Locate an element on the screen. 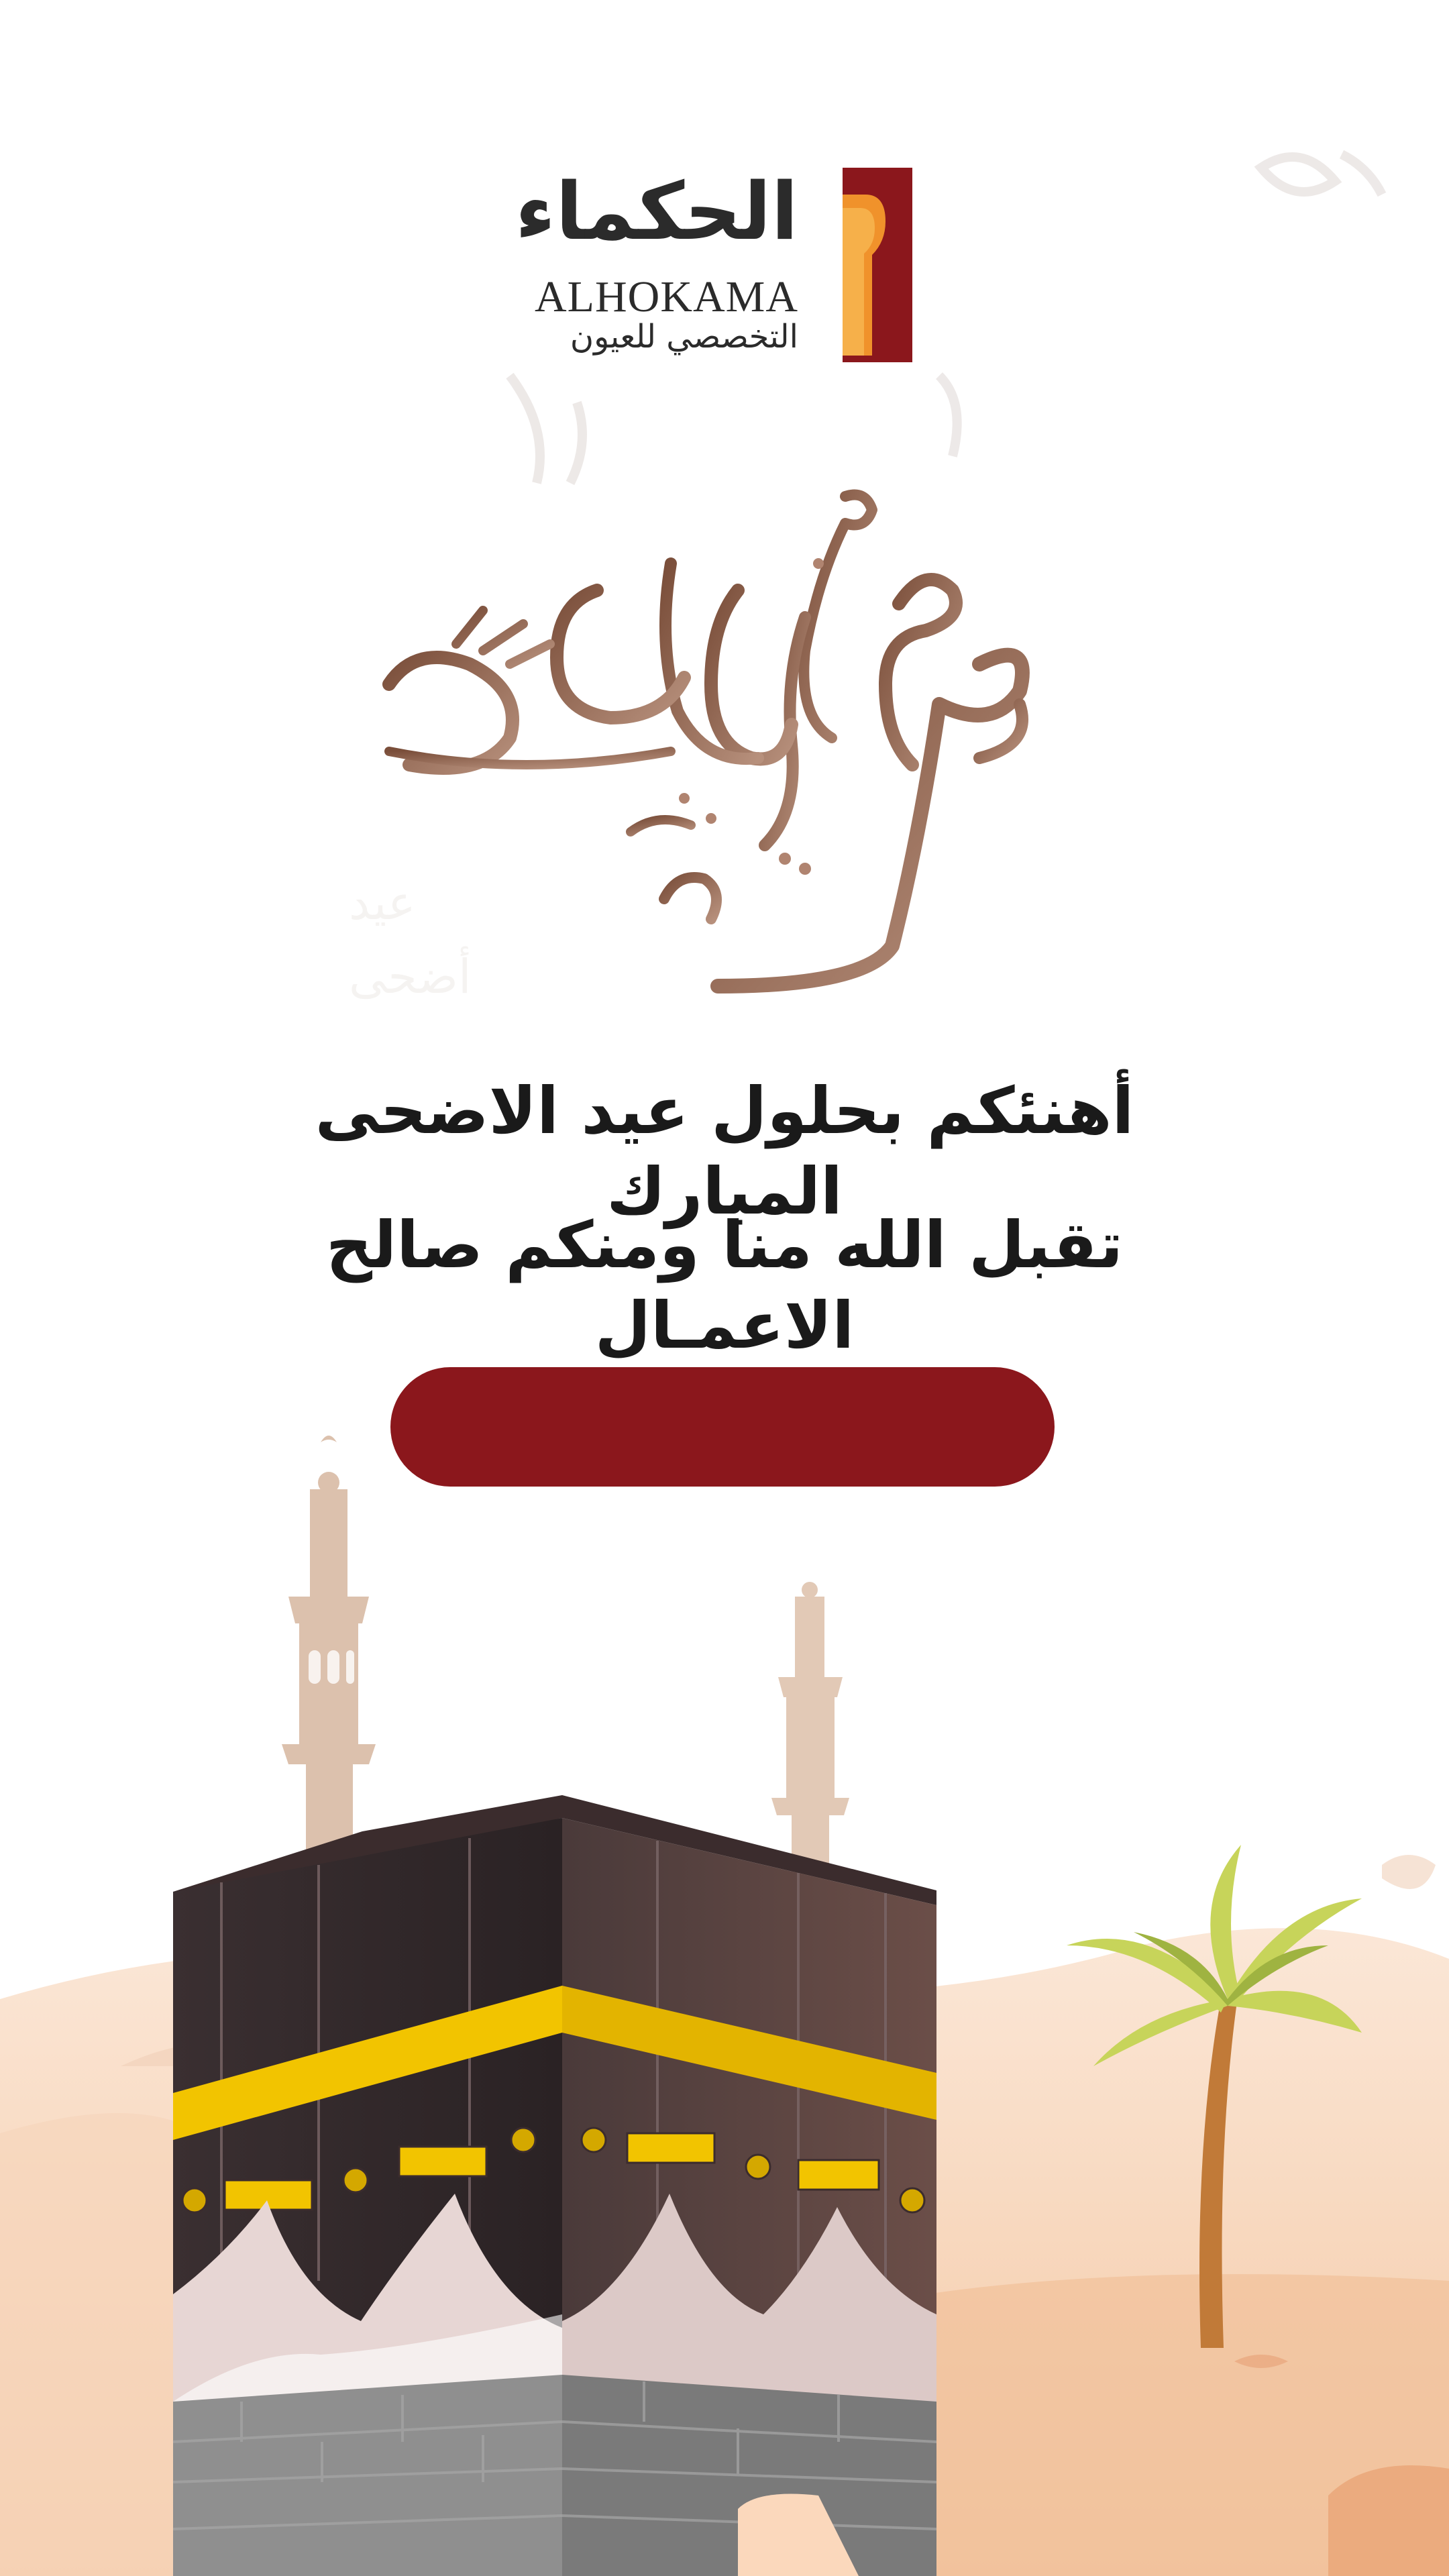 The width and height of the screenshot is (1449, 2576). logo-keyhole-icon is located at coordinates (877, 265).